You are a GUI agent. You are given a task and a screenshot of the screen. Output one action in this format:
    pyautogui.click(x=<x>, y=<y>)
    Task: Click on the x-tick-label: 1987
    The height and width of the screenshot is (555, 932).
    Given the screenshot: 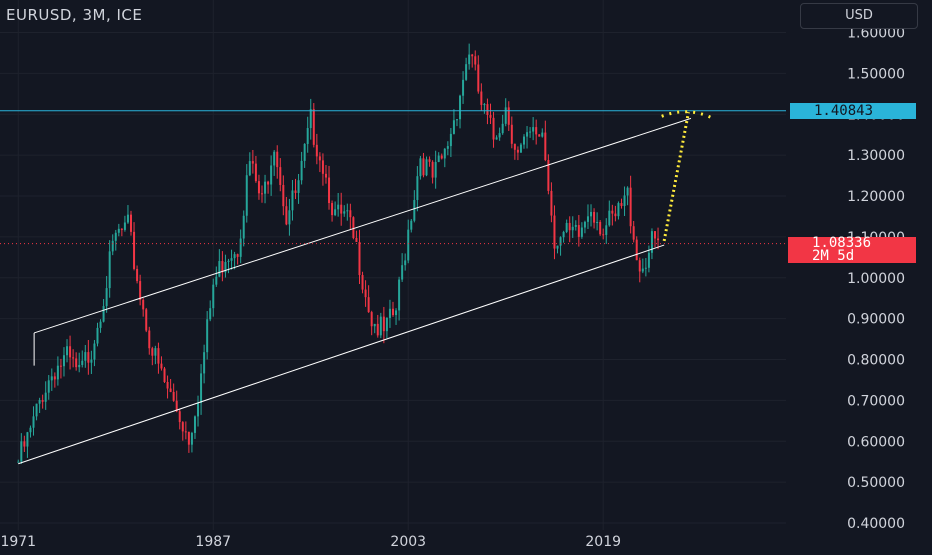 What is the action you would take?
    pyautogui.click(x=213, y=542)
    